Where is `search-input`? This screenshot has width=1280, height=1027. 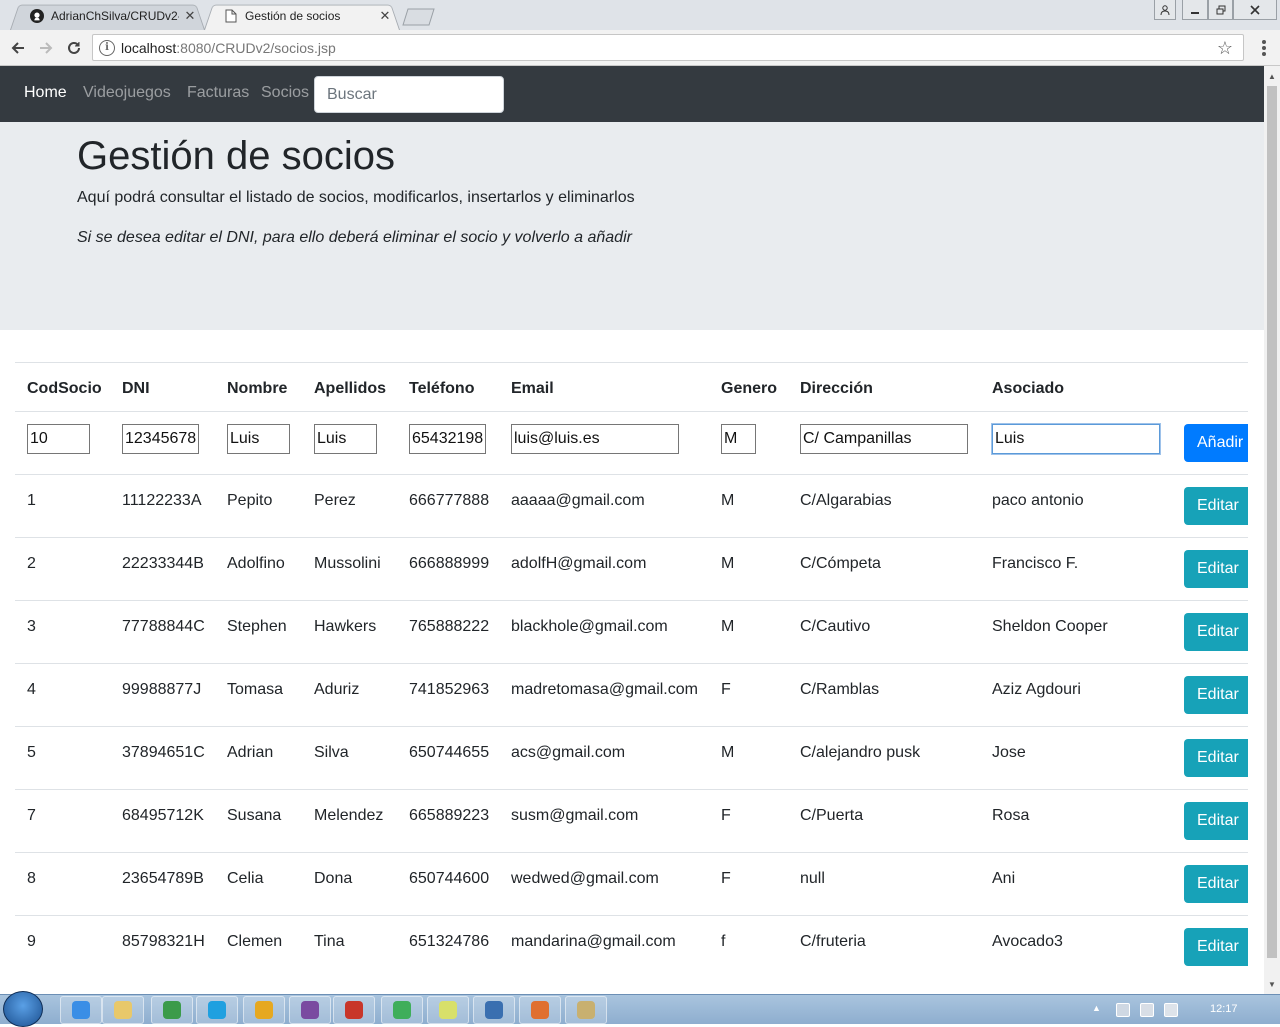 search-input is located at coordinates (409, 94).